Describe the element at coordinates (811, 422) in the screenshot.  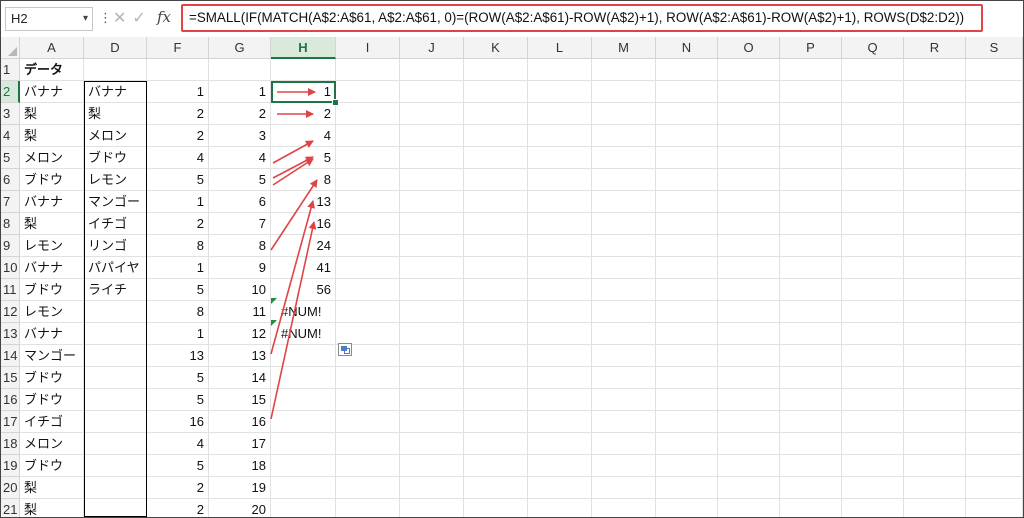
I see `cell-p17` at that location.